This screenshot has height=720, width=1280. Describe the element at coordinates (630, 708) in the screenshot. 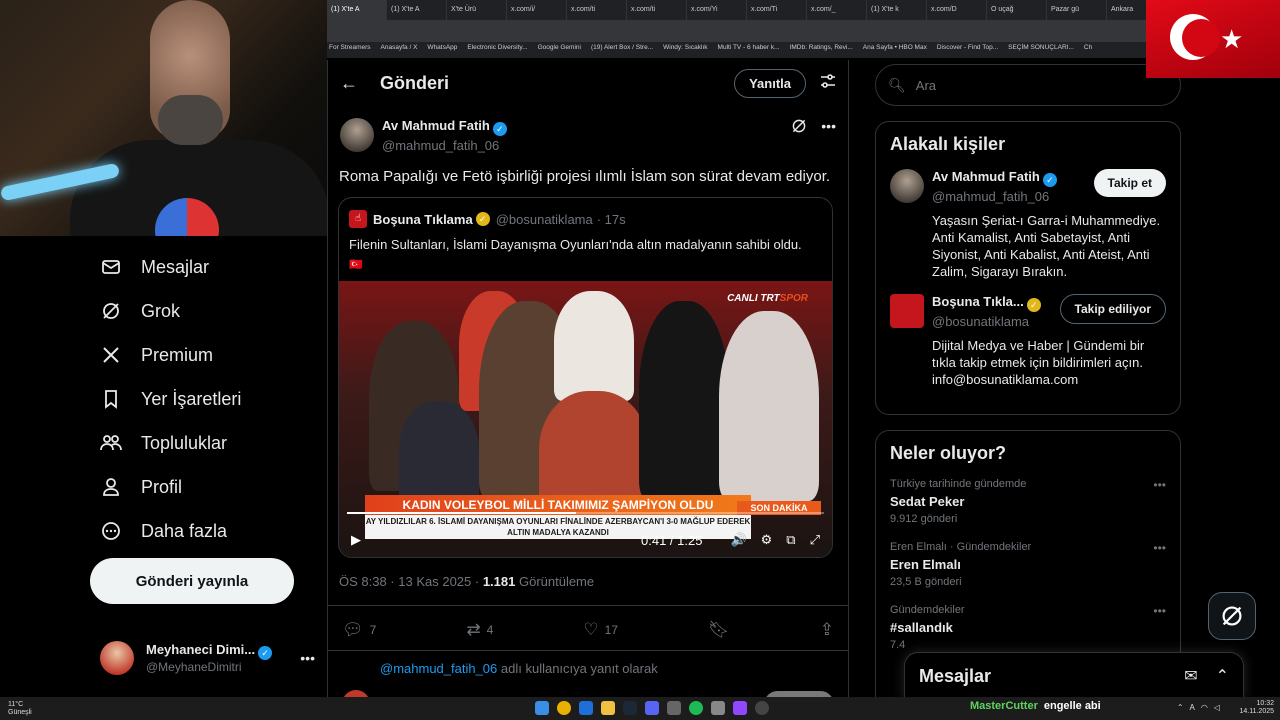

I see `steam-icon` at that location.